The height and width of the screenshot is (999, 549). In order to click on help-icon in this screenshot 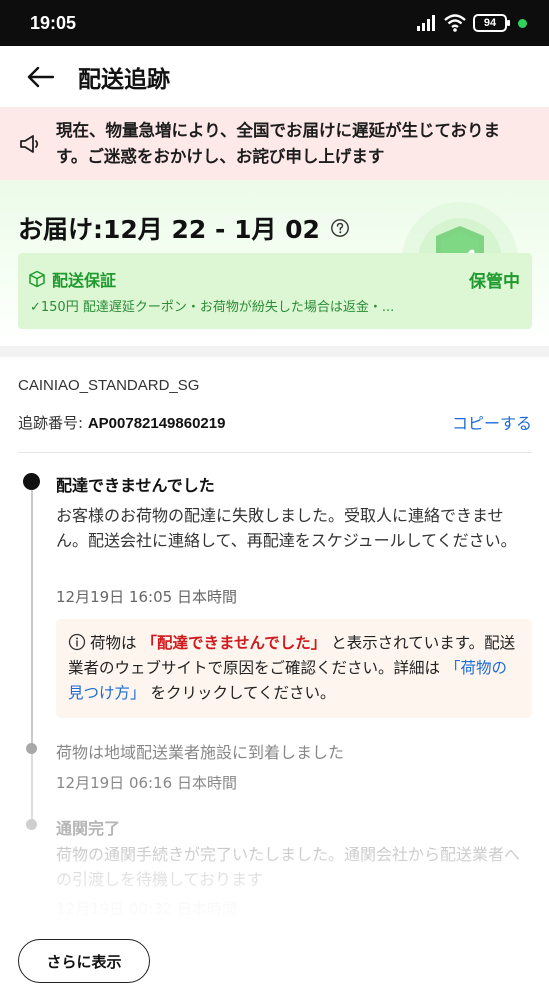, I will do `click(340, 228)`.